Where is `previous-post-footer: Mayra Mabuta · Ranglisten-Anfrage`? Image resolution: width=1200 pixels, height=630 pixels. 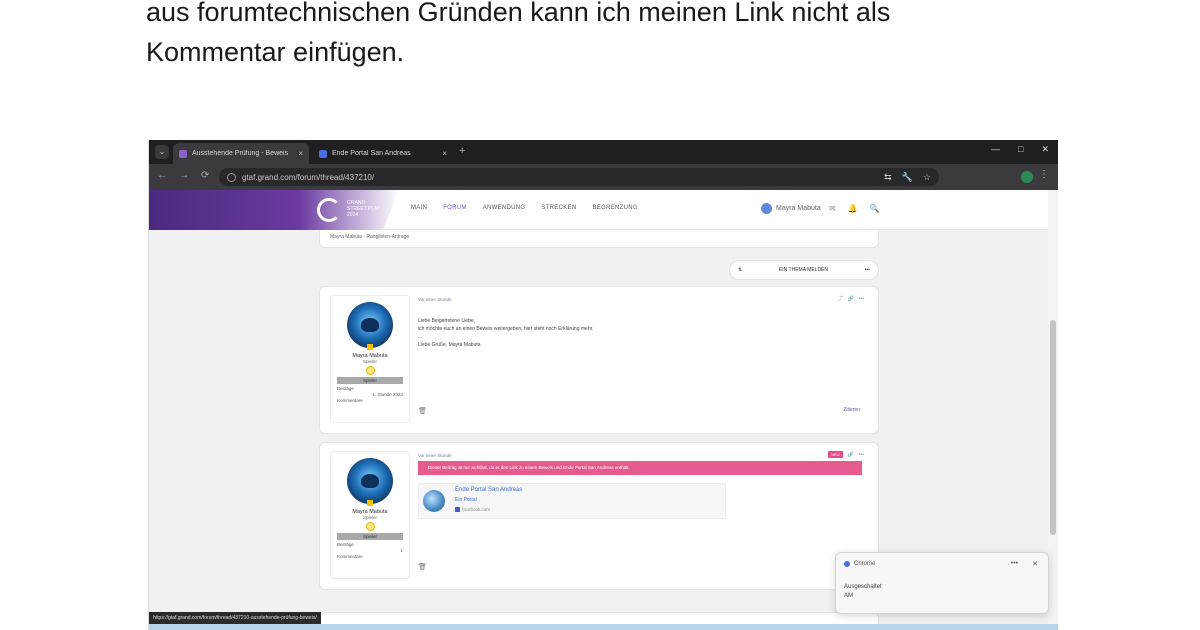
previous-post-footer: Mayra Mabuta · Ranglisten-Anfrage is located at coordinates (599, 239).